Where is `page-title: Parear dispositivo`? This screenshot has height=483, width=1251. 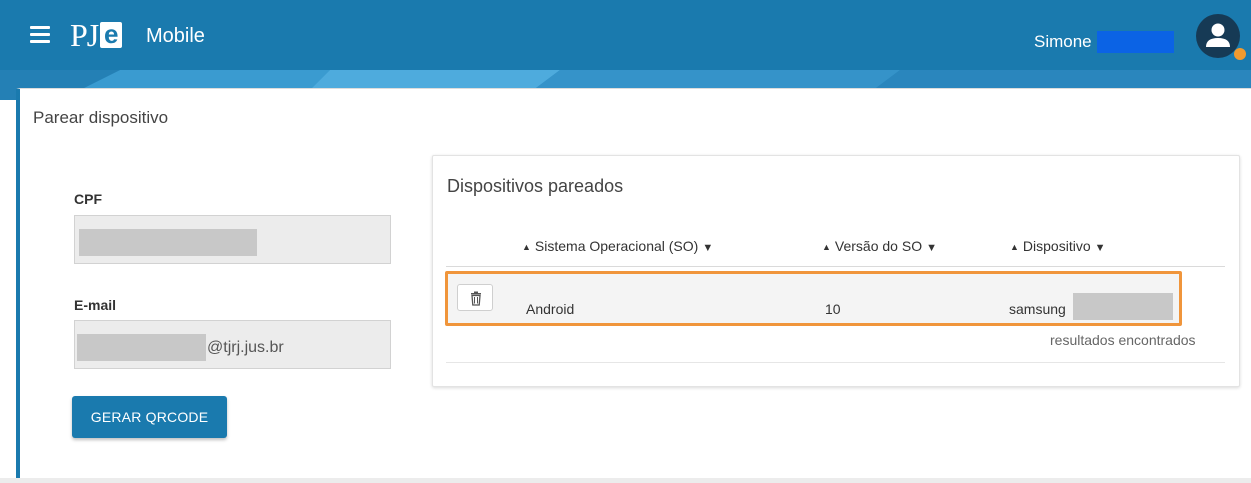
page-title: Parear dispositivo is located at coordinates (101, 117).